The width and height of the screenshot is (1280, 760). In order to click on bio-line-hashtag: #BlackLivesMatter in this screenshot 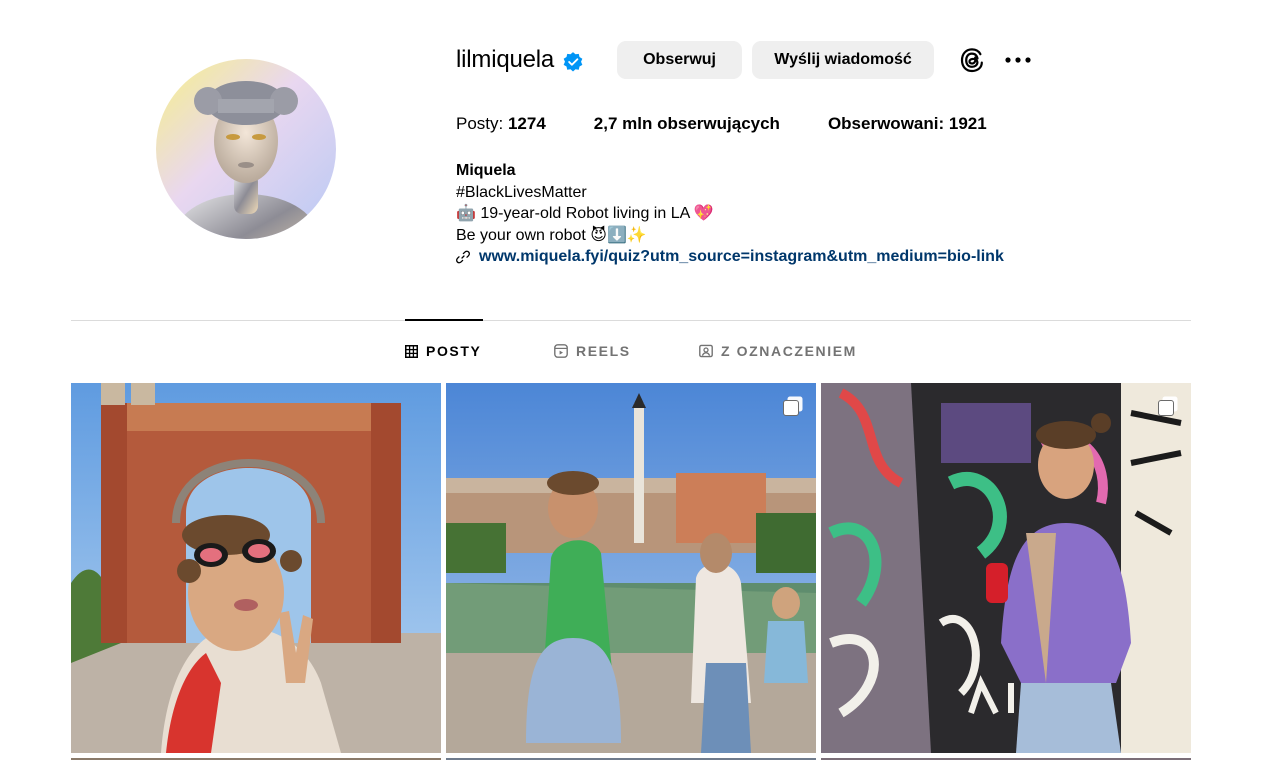, I will do `click(730, 193)`.